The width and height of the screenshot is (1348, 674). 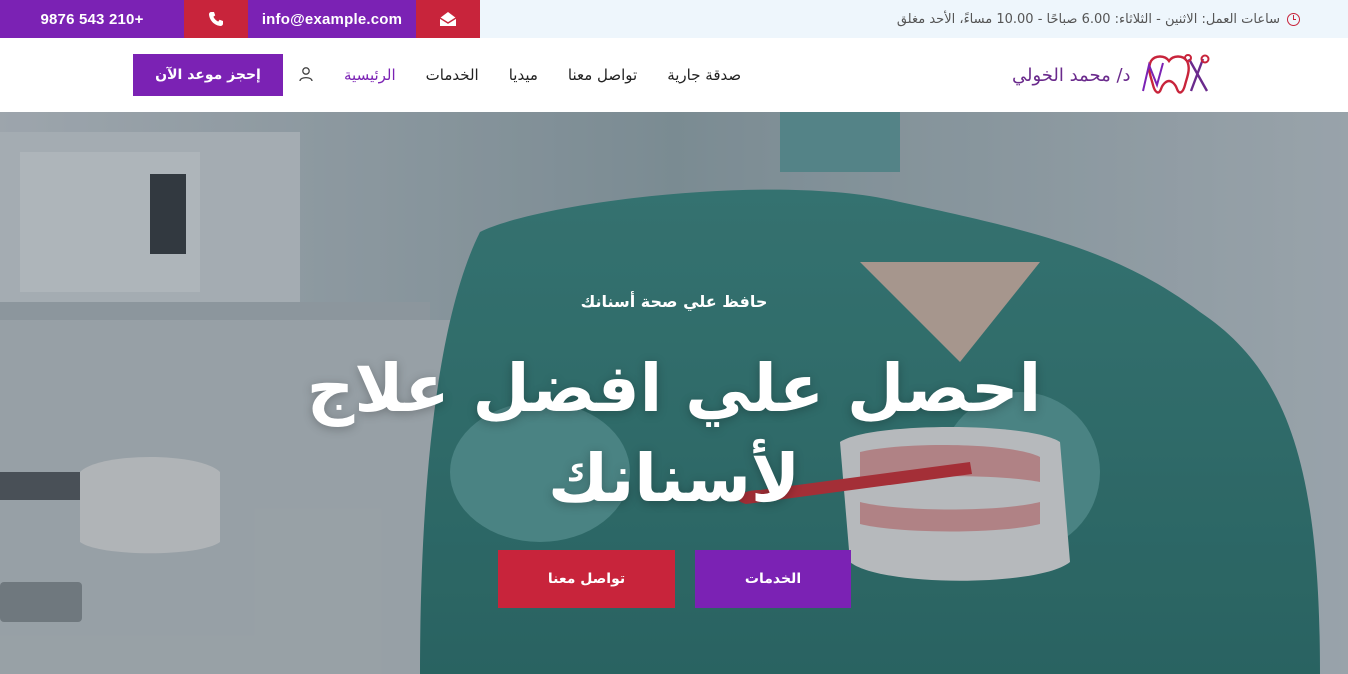 I want to click on phone-text: +012 345 6789, so click(x=91, y=19).